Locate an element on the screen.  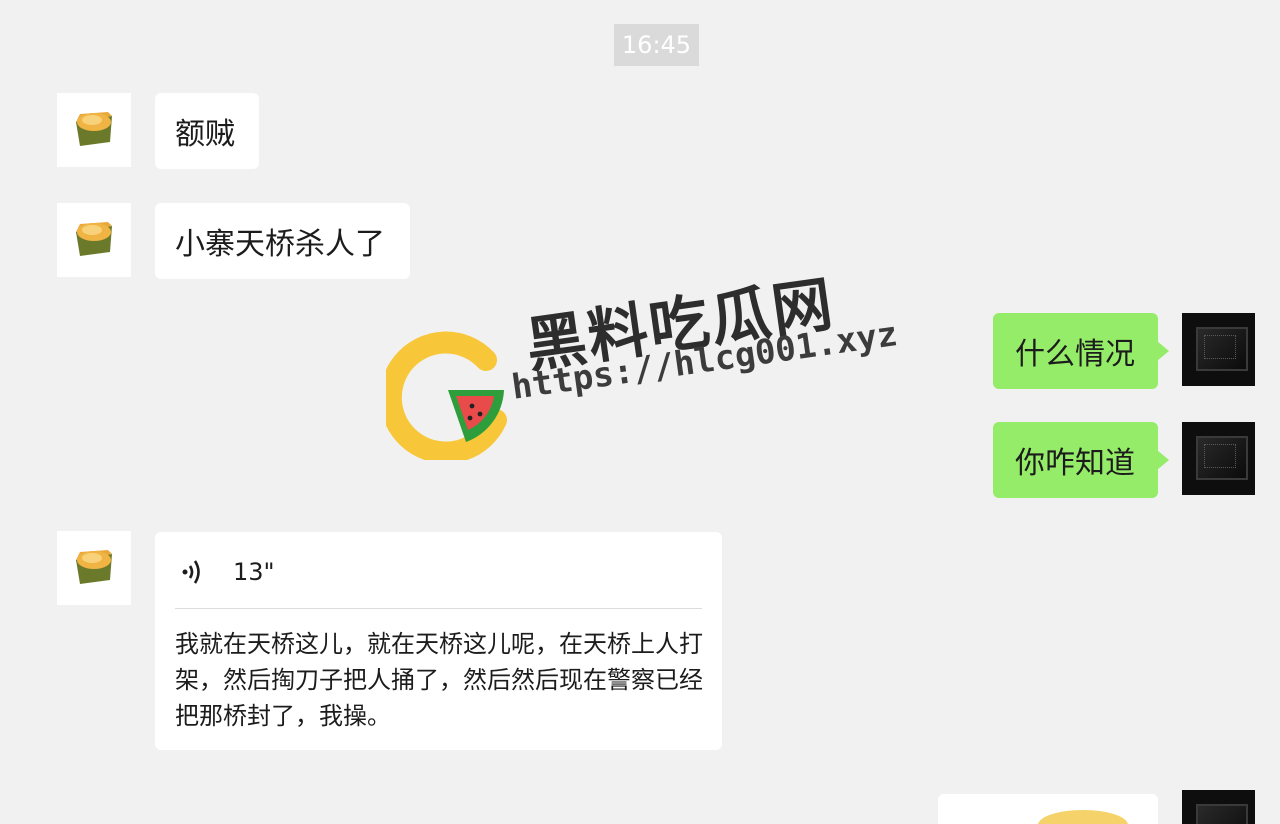
voice-duration: 13" is located at coordinates (254, 572).